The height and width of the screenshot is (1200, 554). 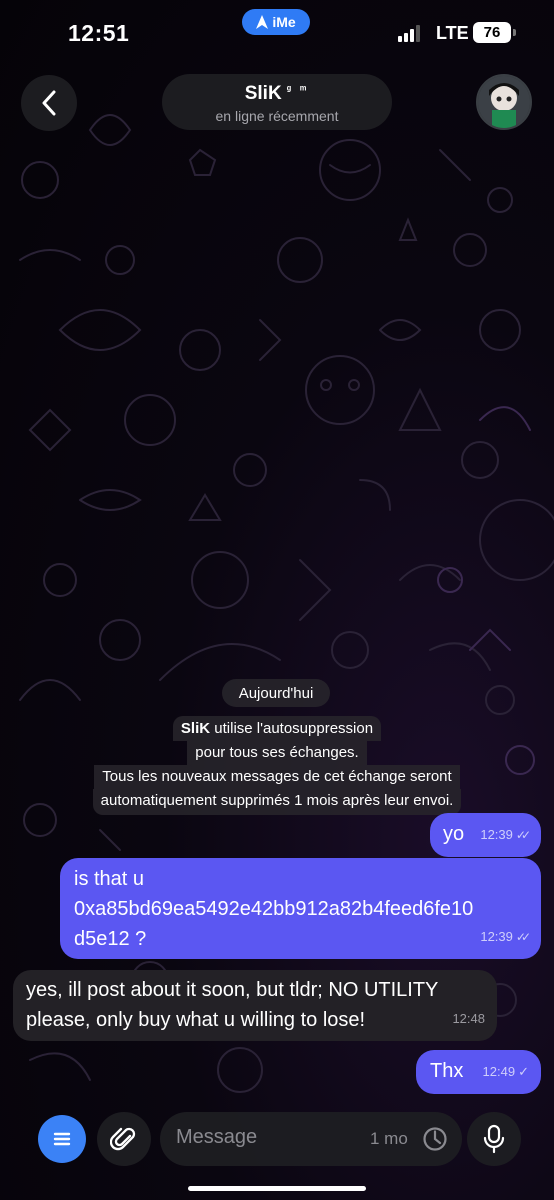 I want to click on signal-icon, so click(x=409, y=33).